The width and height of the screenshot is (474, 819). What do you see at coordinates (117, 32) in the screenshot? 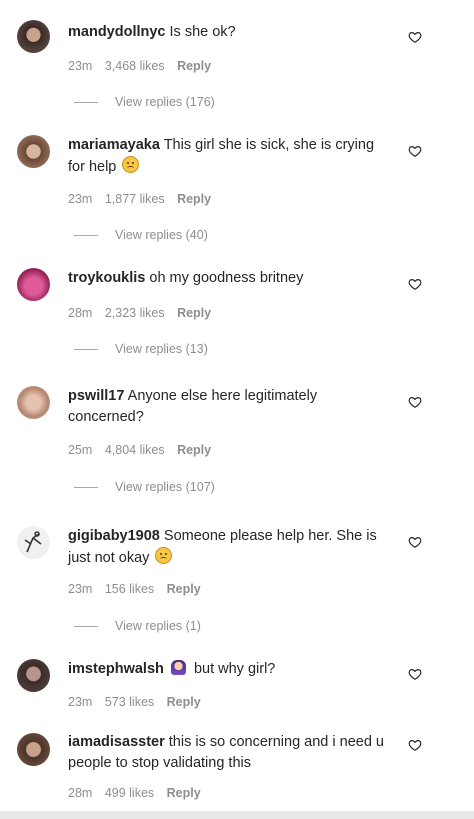
I see `username: mandydollnyc` at bounding box center [117, 32].